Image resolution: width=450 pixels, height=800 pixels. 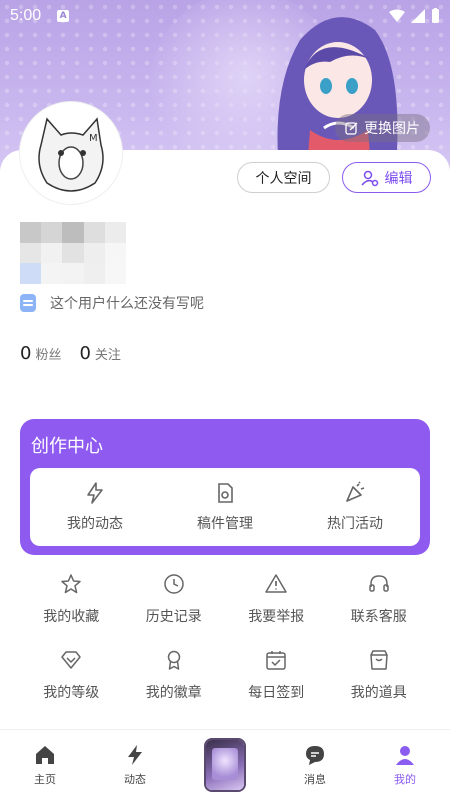 What do you see at coordinates (225, 16) in the screenshot?
I see `status-bar: 5:00 A` at bounding box center [225, 16].